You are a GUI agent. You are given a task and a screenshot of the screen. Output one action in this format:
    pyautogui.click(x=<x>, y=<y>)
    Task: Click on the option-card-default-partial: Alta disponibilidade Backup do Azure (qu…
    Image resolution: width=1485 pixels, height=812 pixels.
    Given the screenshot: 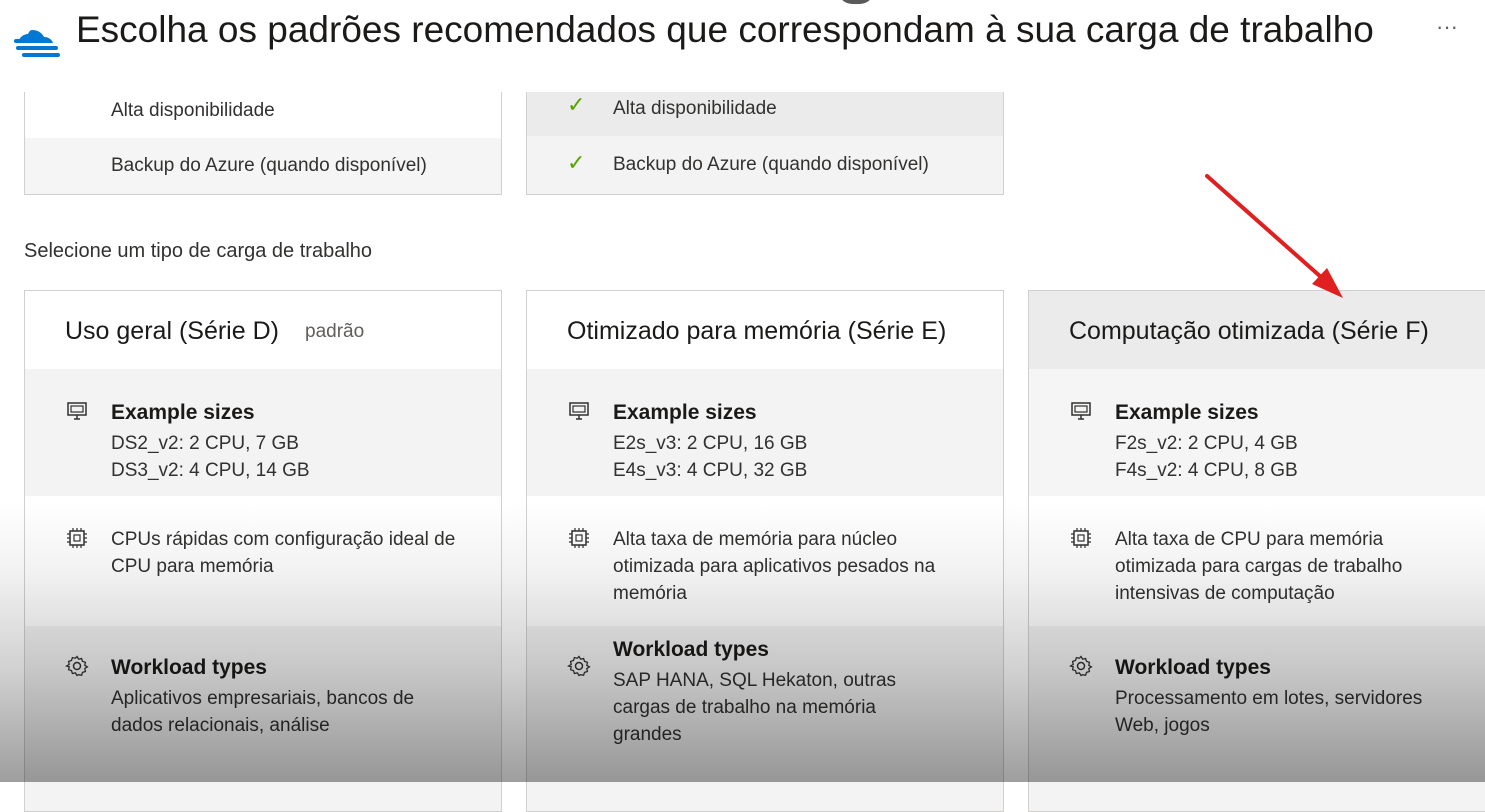 What is the action you would take?
    pyautogui.click(x=263, y=143)
    